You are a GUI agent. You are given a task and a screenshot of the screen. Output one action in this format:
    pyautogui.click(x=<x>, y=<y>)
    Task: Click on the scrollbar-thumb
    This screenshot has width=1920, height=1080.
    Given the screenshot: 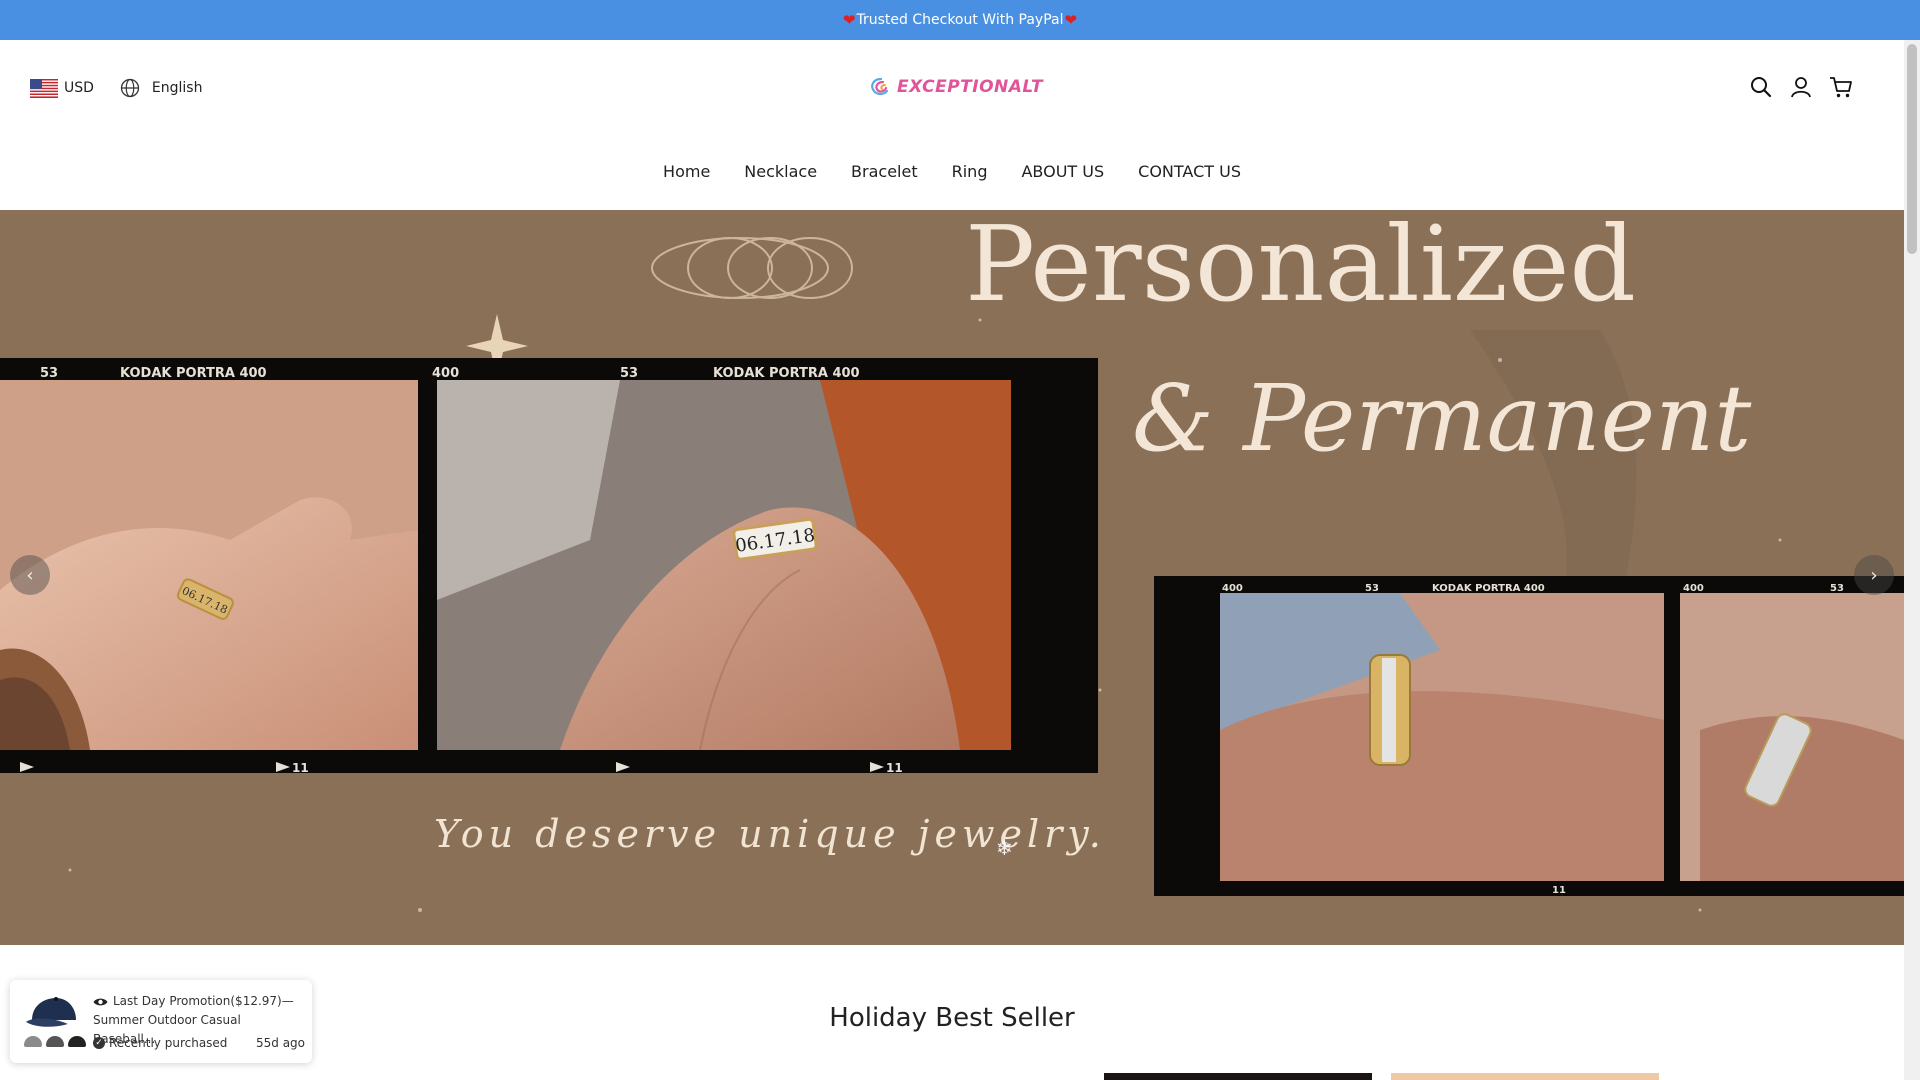 What is the action you would take?
    pyautogui.click(x=1912, y=149)
    